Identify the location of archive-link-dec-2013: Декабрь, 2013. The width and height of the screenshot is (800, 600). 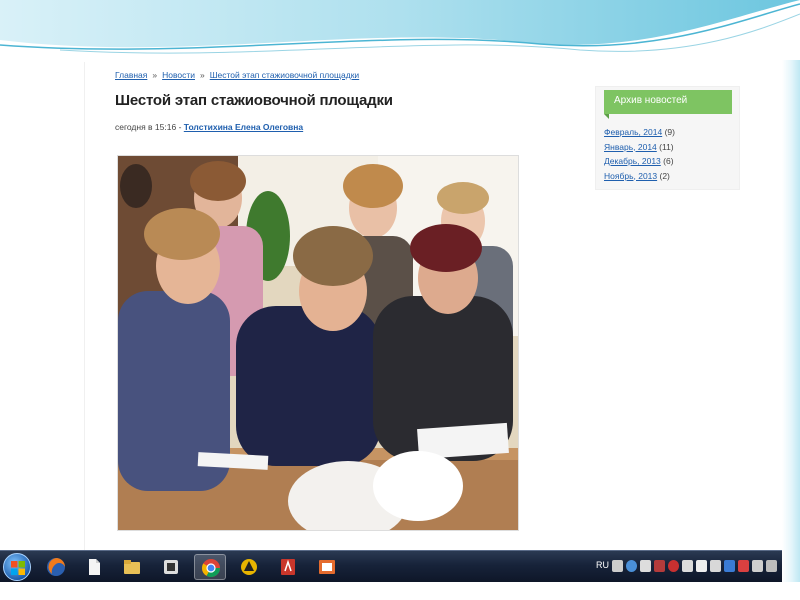
(632, 161).